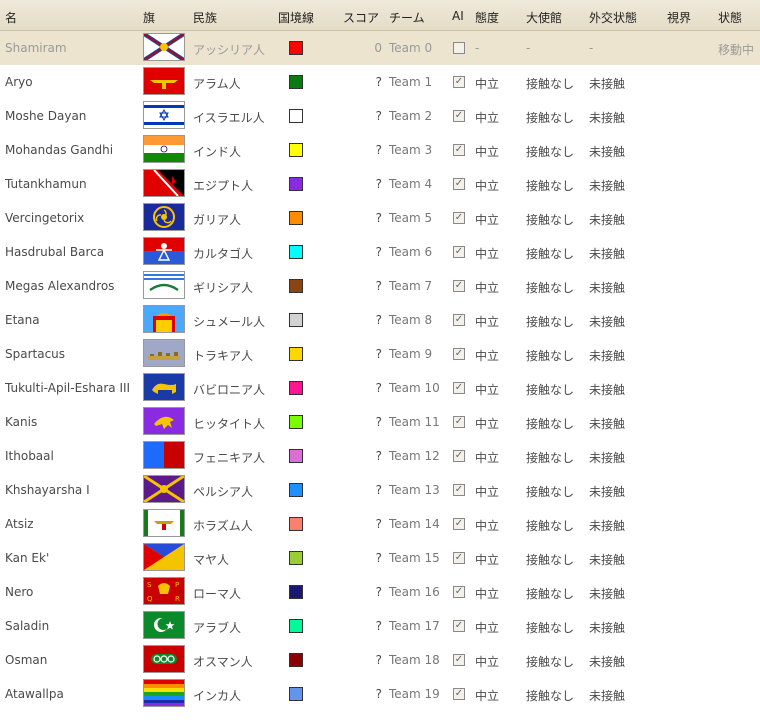 The image size is (760, 720). I want to click on col-header-stance: 態度, so click(487, 17).